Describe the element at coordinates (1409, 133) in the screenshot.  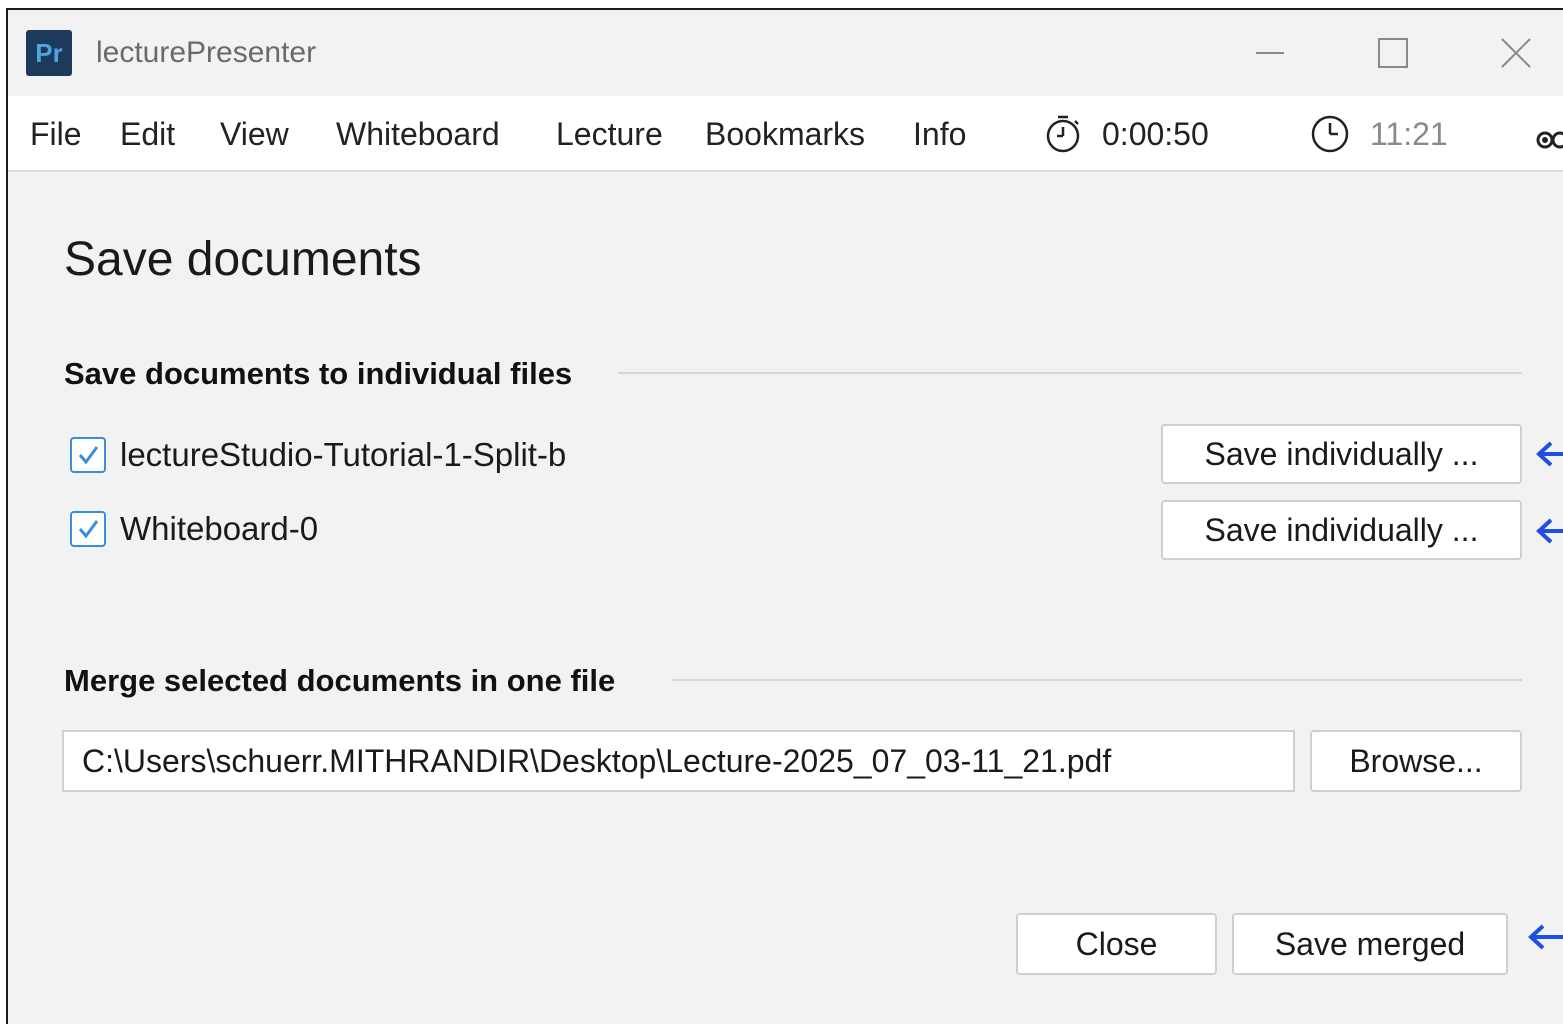
I see `clock-time: 11:21` at that location.